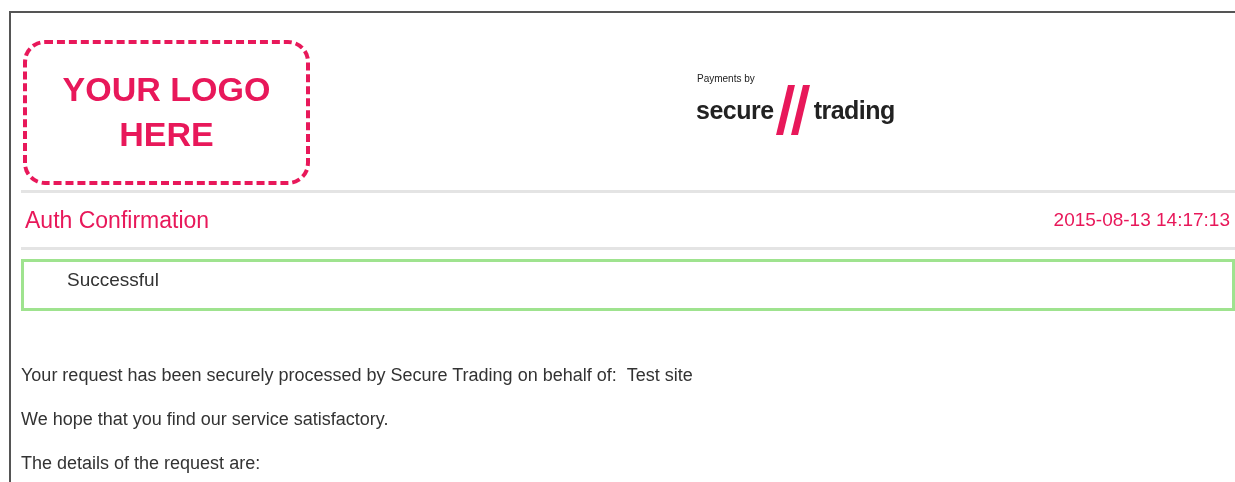 This screenshot has width=1235, height=482. Describe the element at coordinates (113, 279) in the screenshot. I see `status-message: Successful` at that location.